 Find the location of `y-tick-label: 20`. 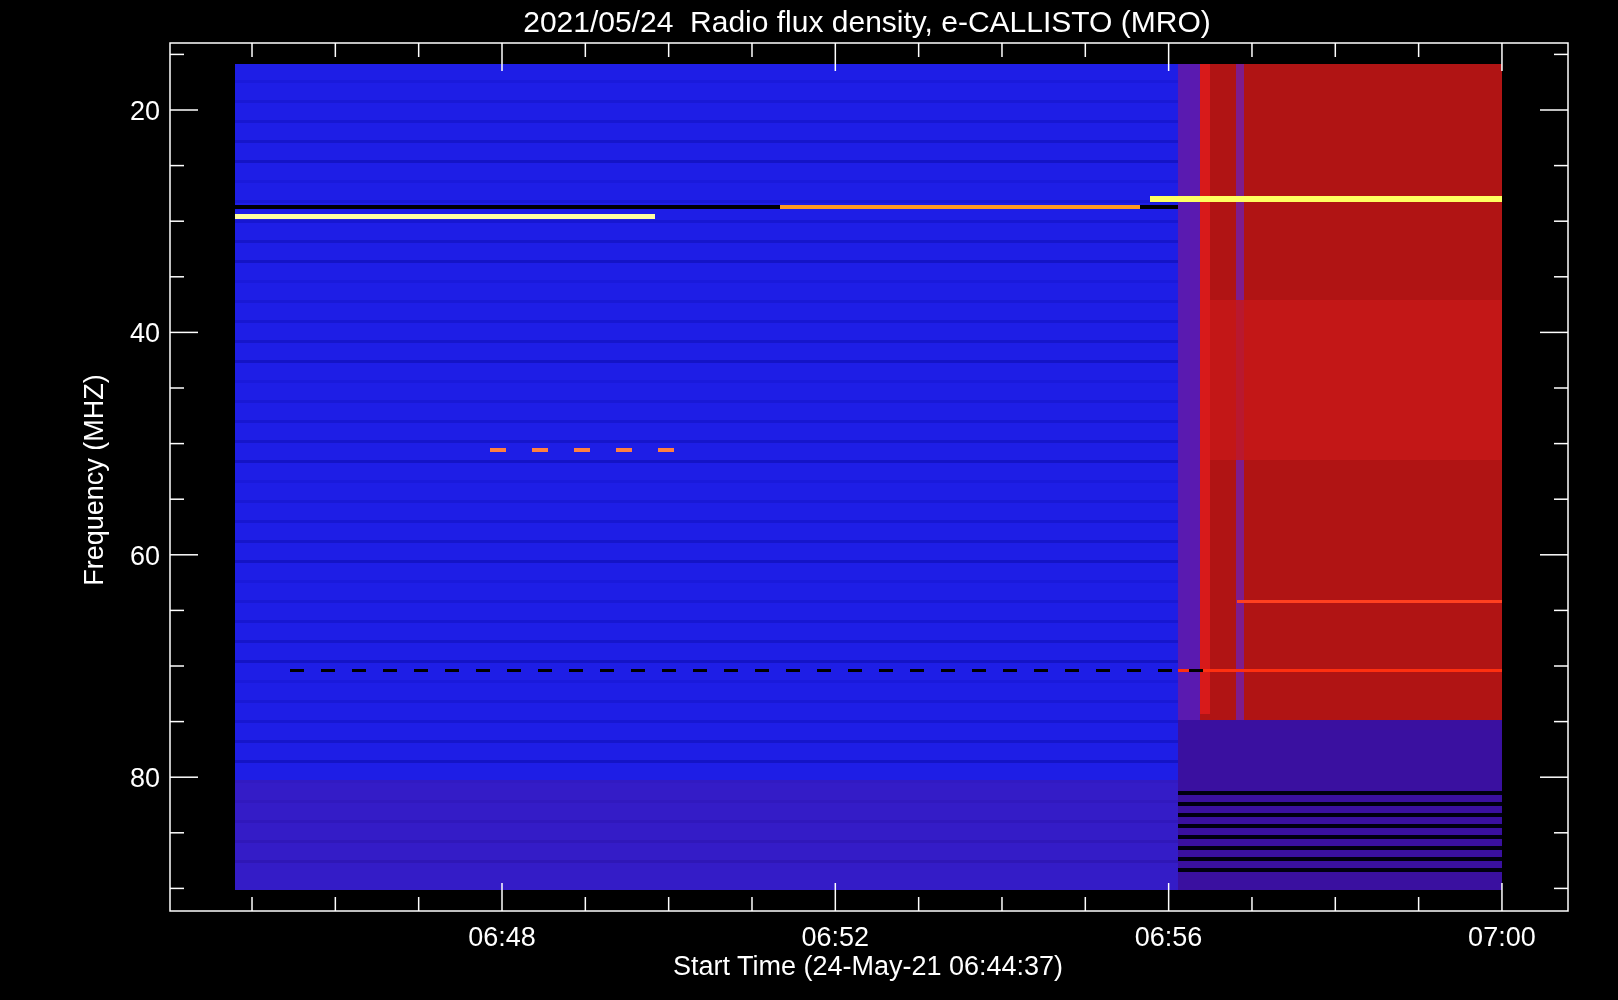

y-tick-label: 20 is located at coordinates (144, 111).